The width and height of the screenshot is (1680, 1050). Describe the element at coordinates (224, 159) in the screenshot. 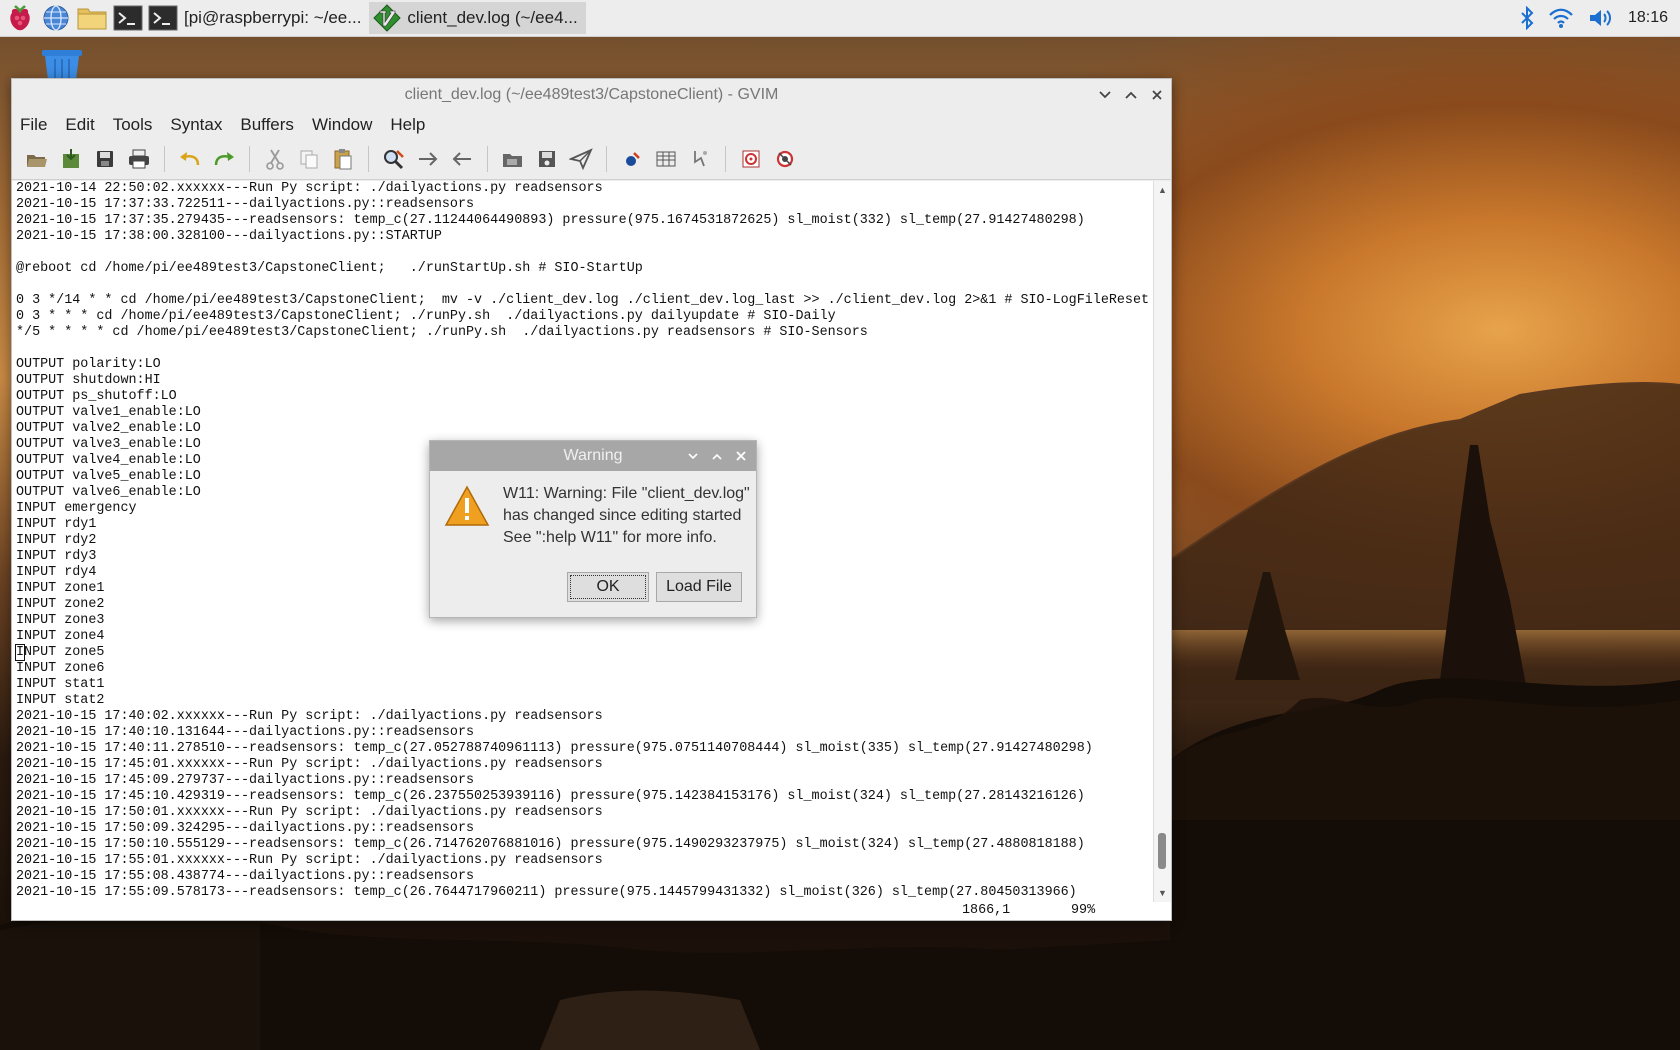

I see `redo-icon` at that location.